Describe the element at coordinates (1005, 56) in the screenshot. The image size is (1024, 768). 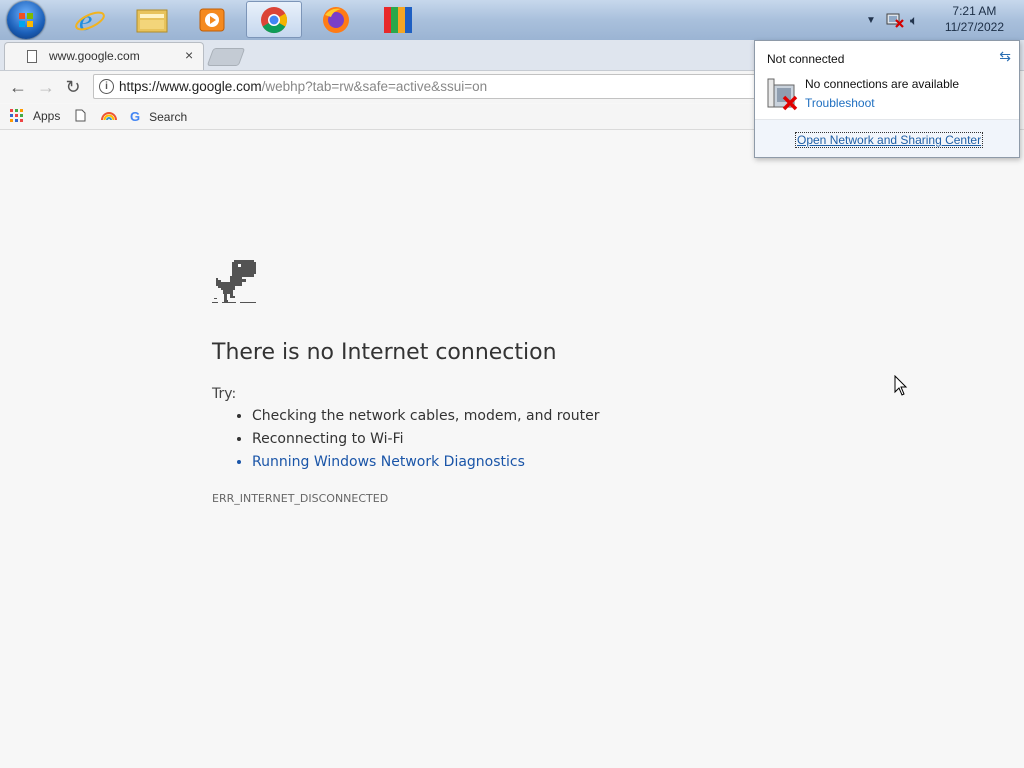
I see `refresh-icon: ⇆` at that location.